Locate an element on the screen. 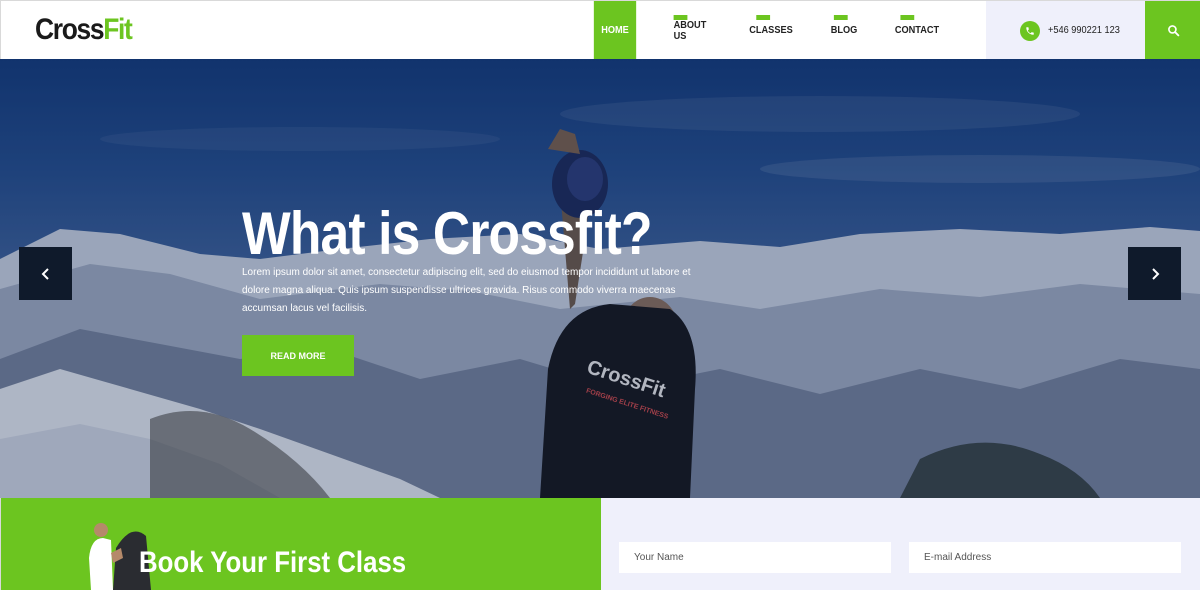 Image resolution: width=1200 pixels, height=590 pixels. nav-home: HOME is located at coordinates (615, 30).